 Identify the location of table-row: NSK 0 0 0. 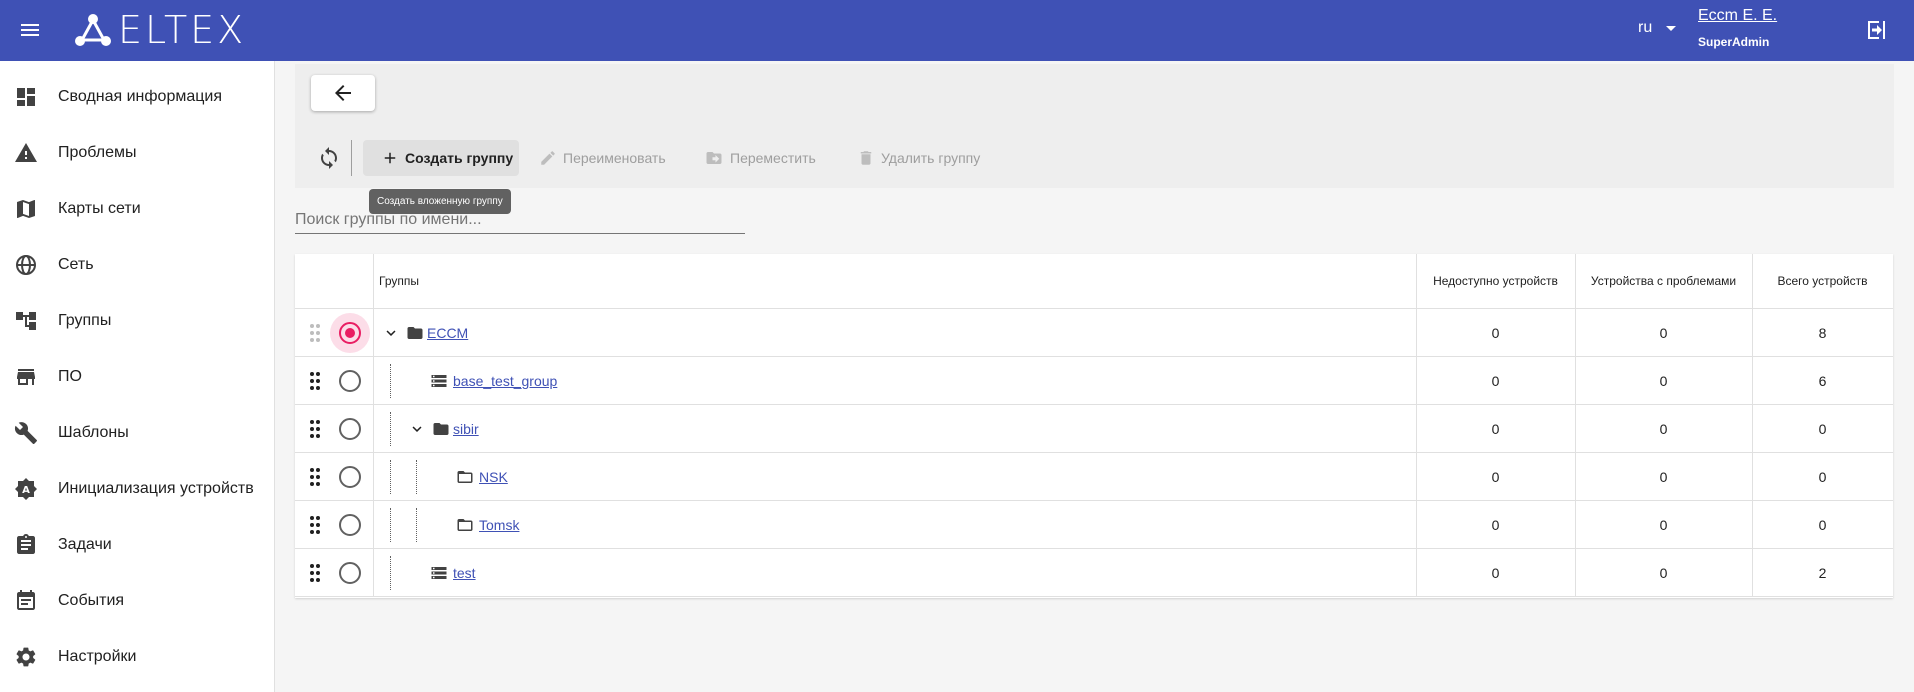
(1094, 477).